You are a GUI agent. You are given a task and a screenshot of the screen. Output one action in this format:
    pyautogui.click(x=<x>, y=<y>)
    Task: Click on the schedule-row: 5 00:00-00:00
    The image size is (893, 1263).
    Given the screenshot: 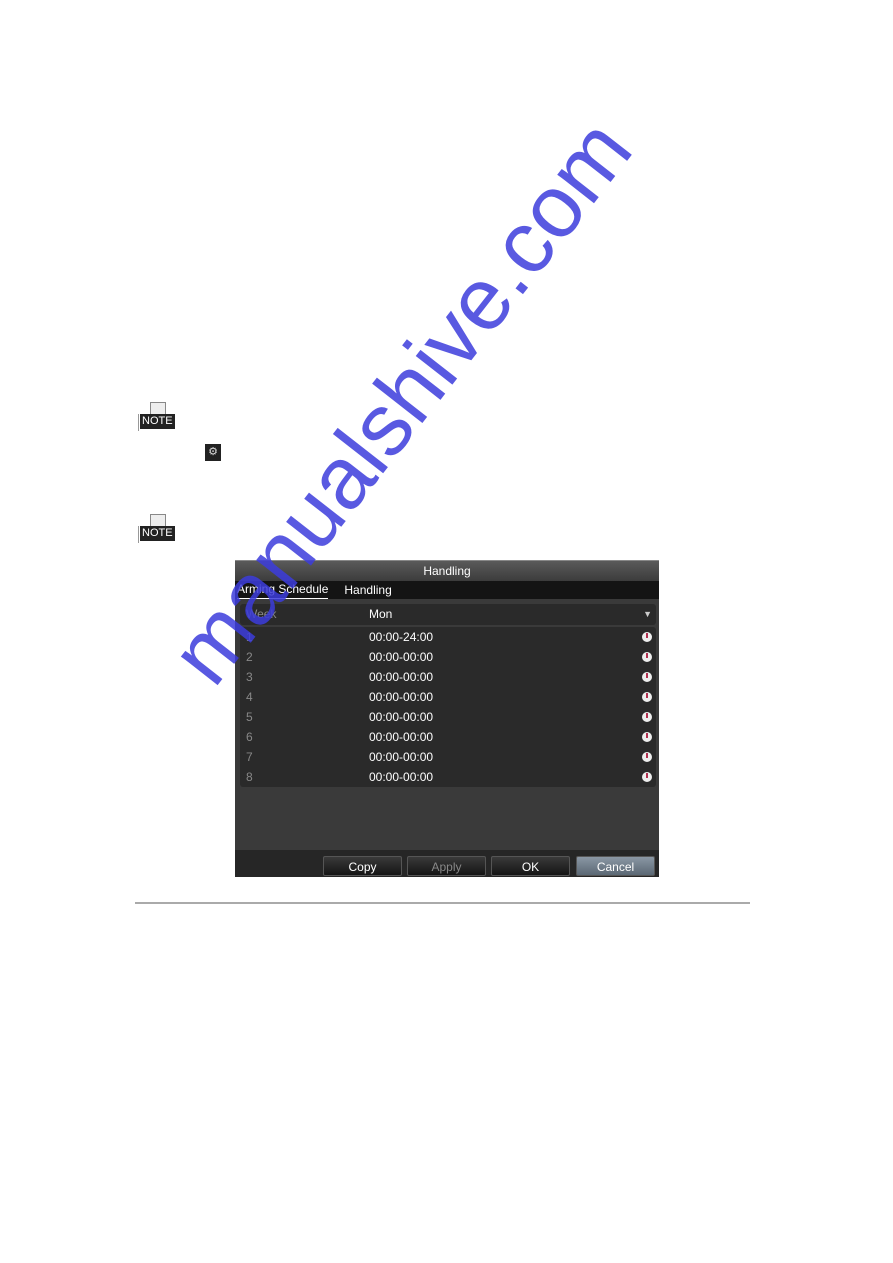 What is the action you would take?
    pyautogui.click(x=448, y=717)
    